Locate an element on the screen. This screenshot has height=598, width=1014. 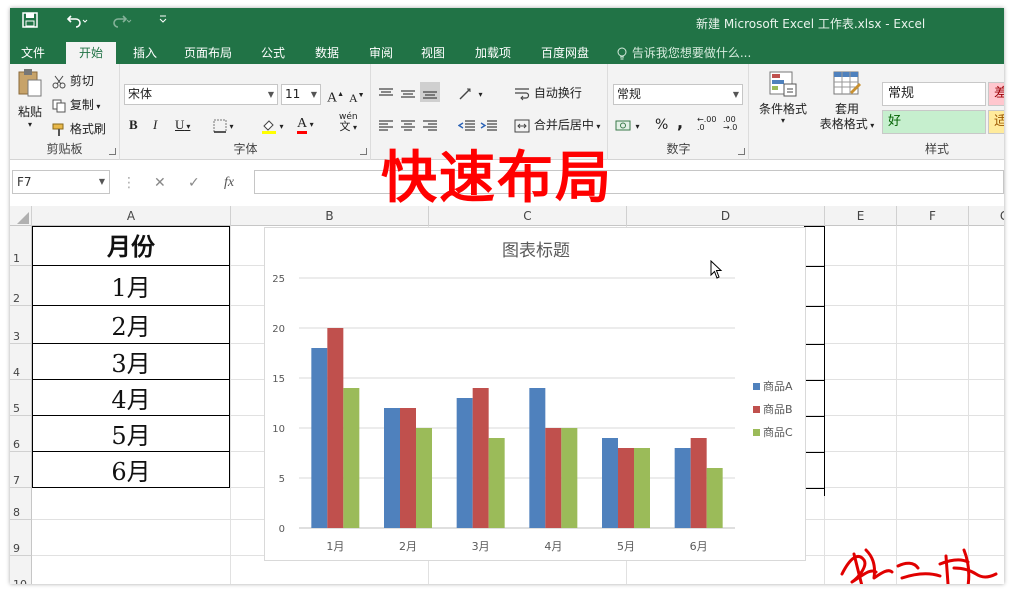
tab-page-layout: 页面布局 is located at coordinates (208, 53).